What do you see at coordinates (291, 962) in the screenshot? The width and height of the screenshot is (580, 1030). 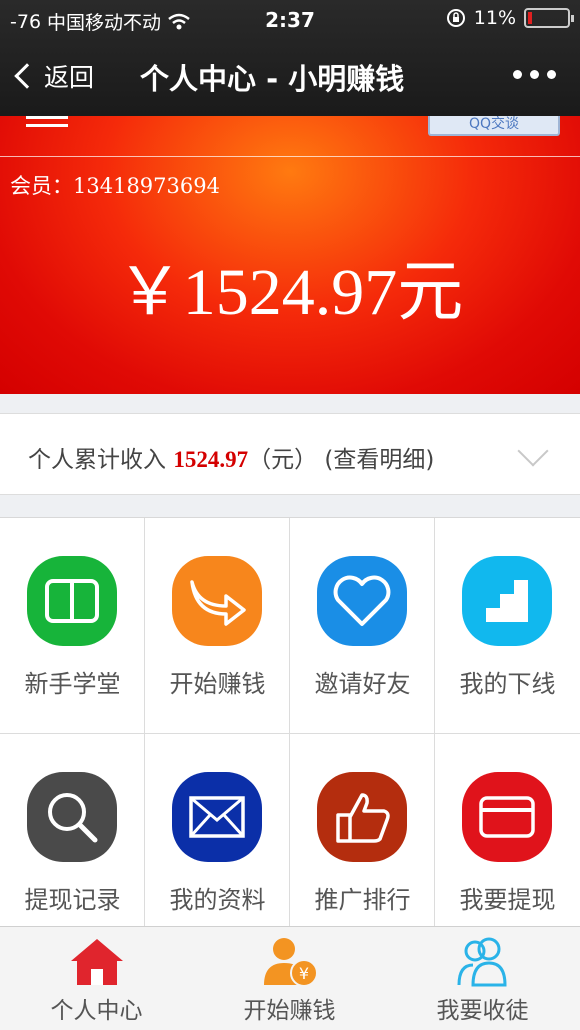 I see `user-yuan-icon: ¥` at bounding box center [291, 962].